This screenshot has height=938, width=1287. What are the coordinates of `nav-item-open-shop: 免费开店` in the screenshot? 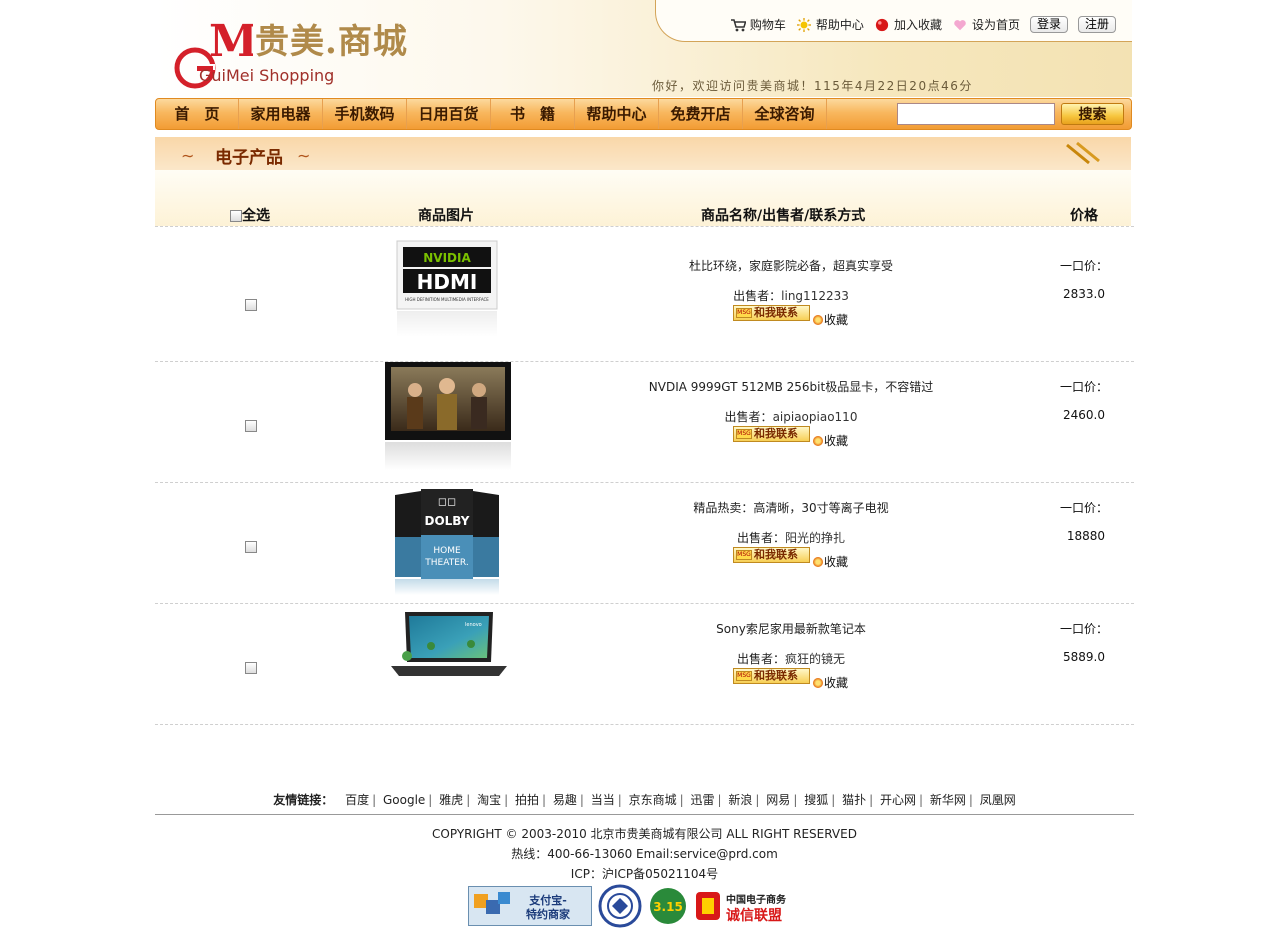 It's located at (701, 114).